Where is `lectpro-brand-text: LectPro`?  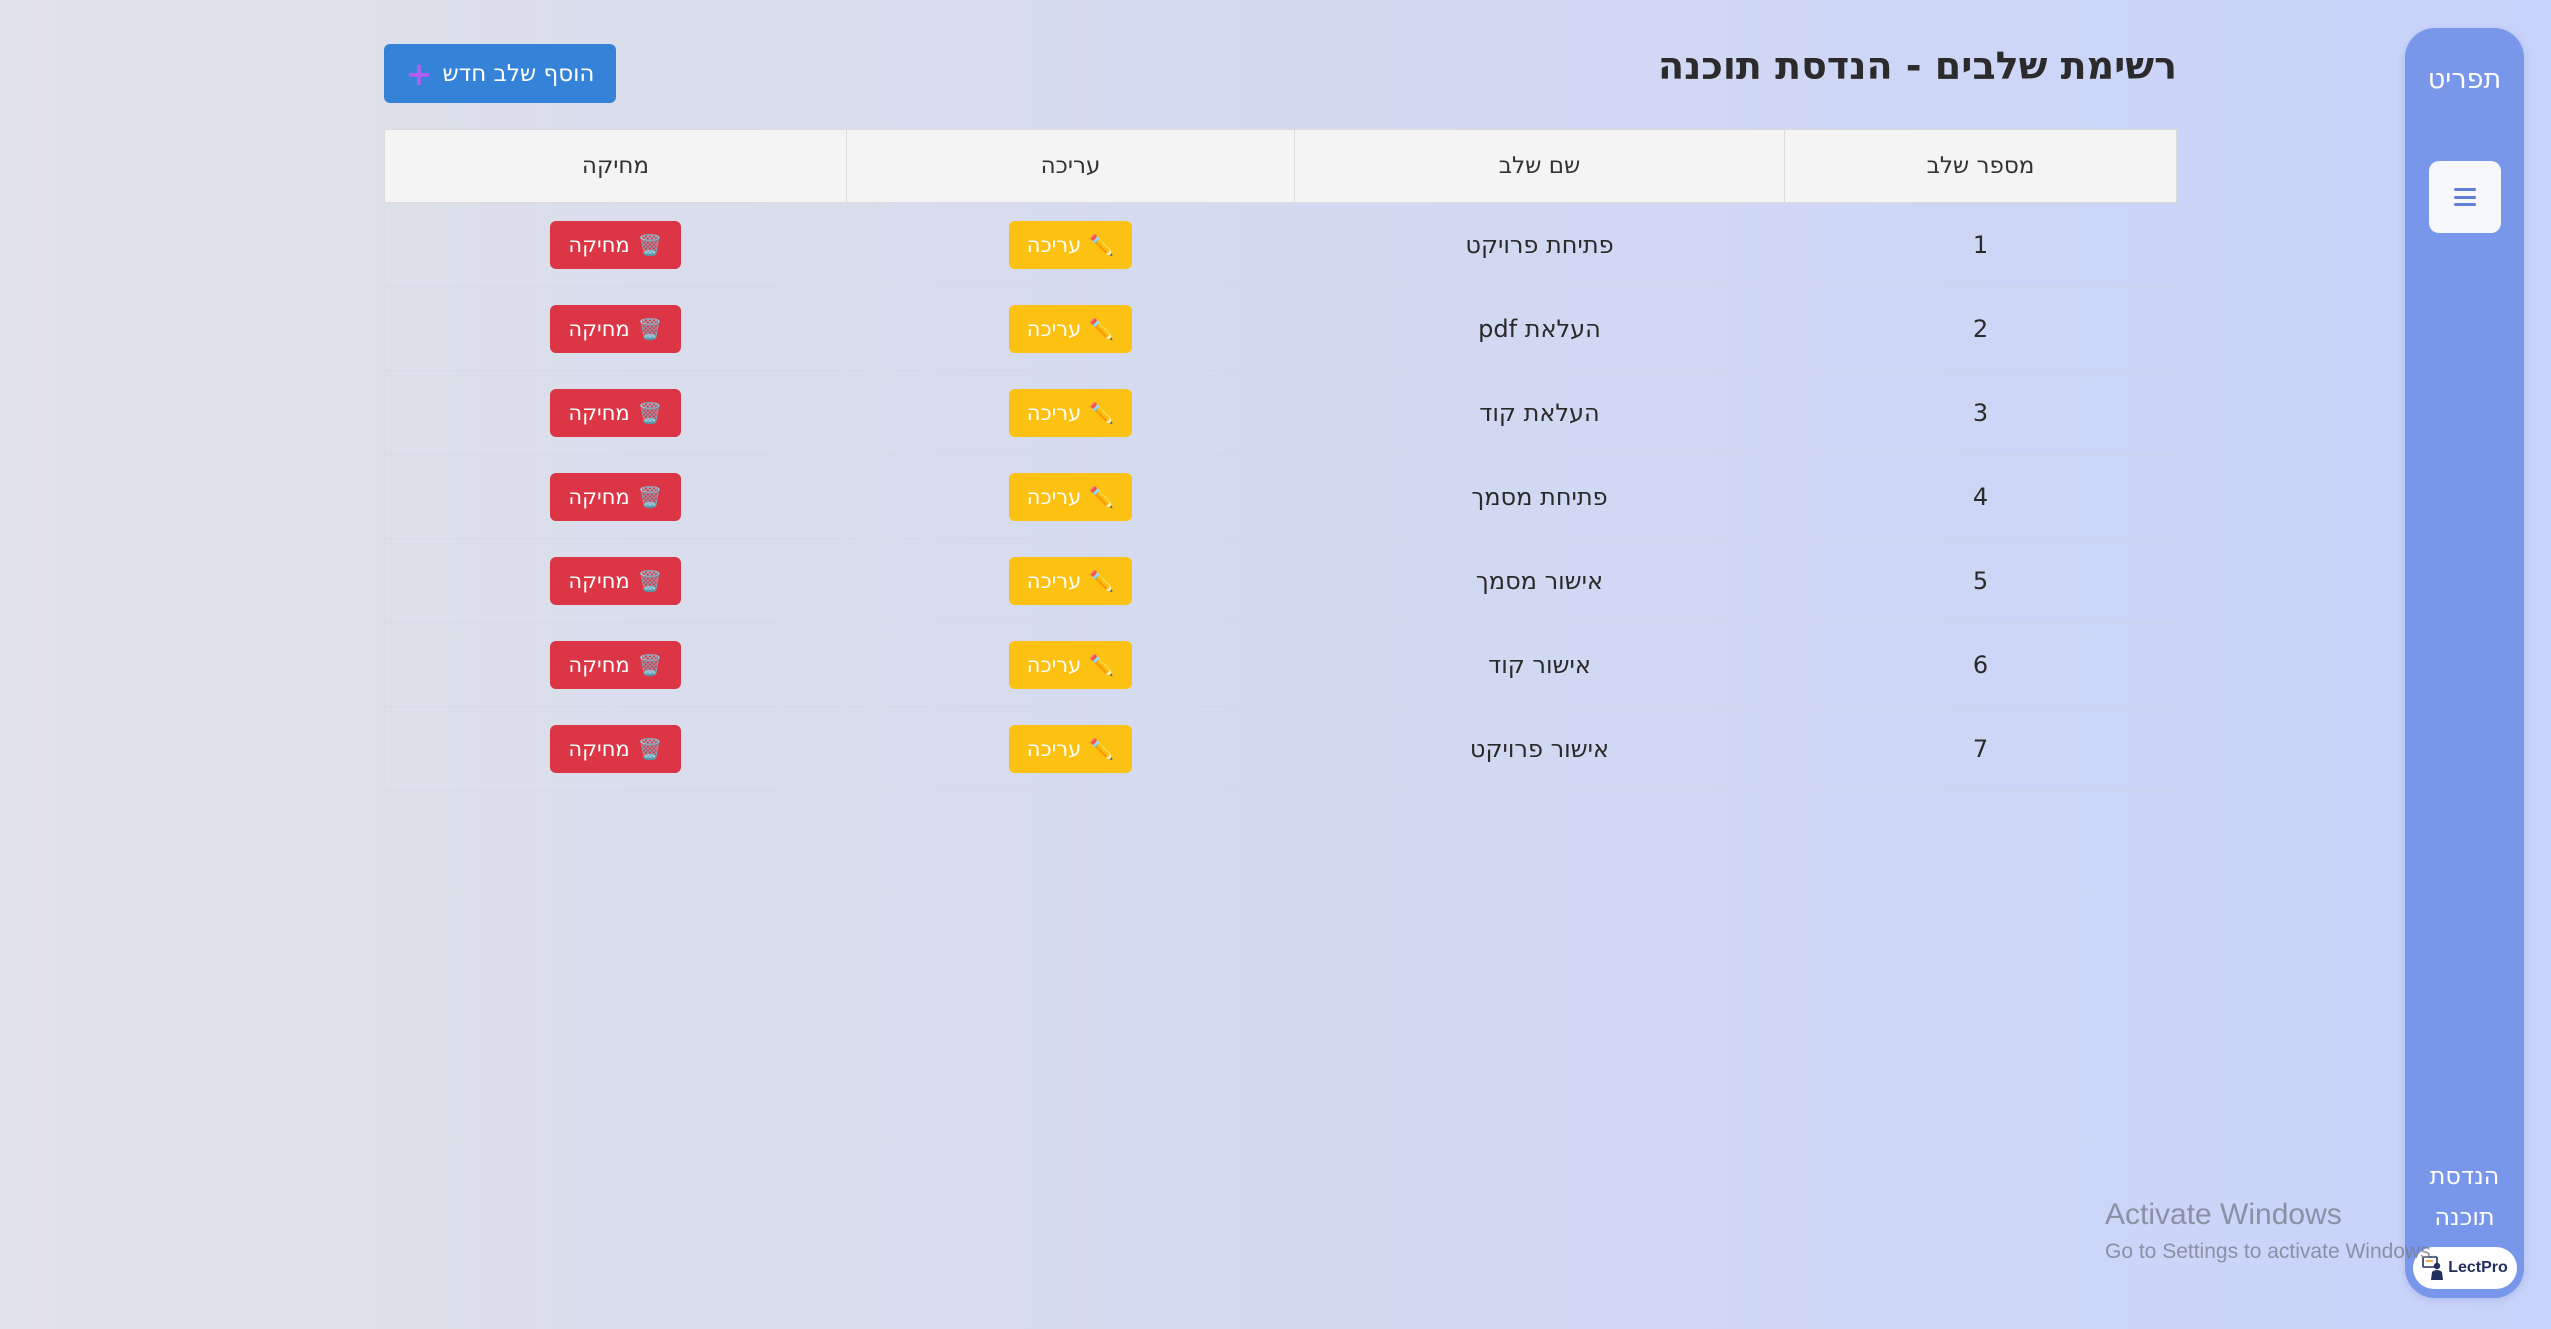 lectpro-brand-text: LectPro is located at coordinates (2478, 1267).